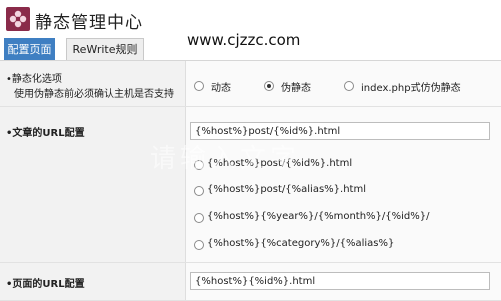 The width and height of the screenshot is (501, 301). Describe the element at coordinates (94, 94) in the screenshot. I see `static-option-sublabel: 使用伪静态前必须确认主机是否支持` at that location.